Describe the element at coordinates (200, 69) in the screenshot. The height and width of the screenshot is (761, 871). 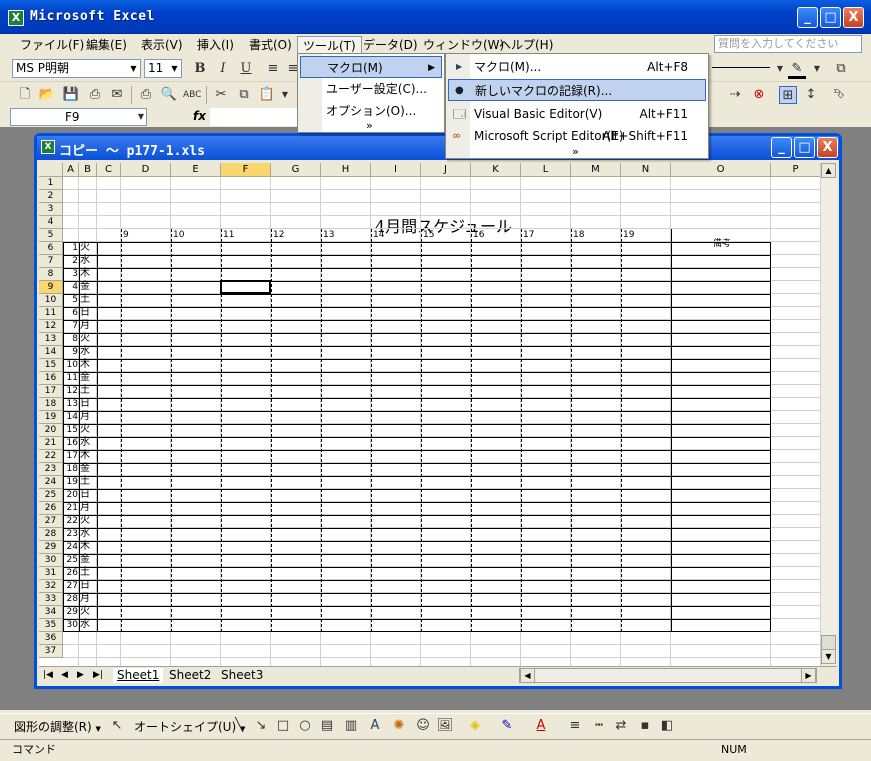
I see `bold-icon: B` at that location.